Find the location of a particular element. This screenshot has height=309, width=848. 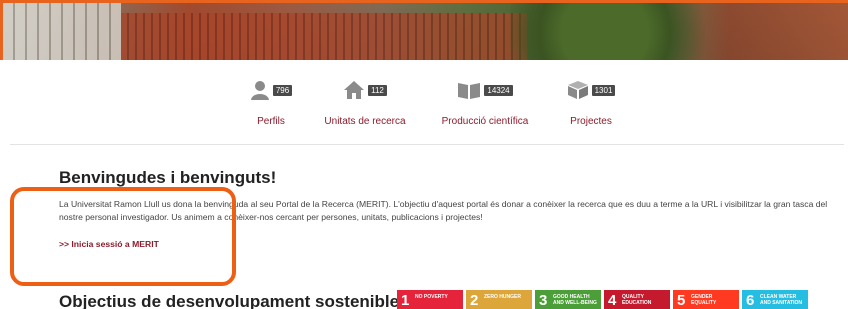

sdg-goal-6: 6 CLEAN WATER AND SANITATION is located at coordinates (775, 299).